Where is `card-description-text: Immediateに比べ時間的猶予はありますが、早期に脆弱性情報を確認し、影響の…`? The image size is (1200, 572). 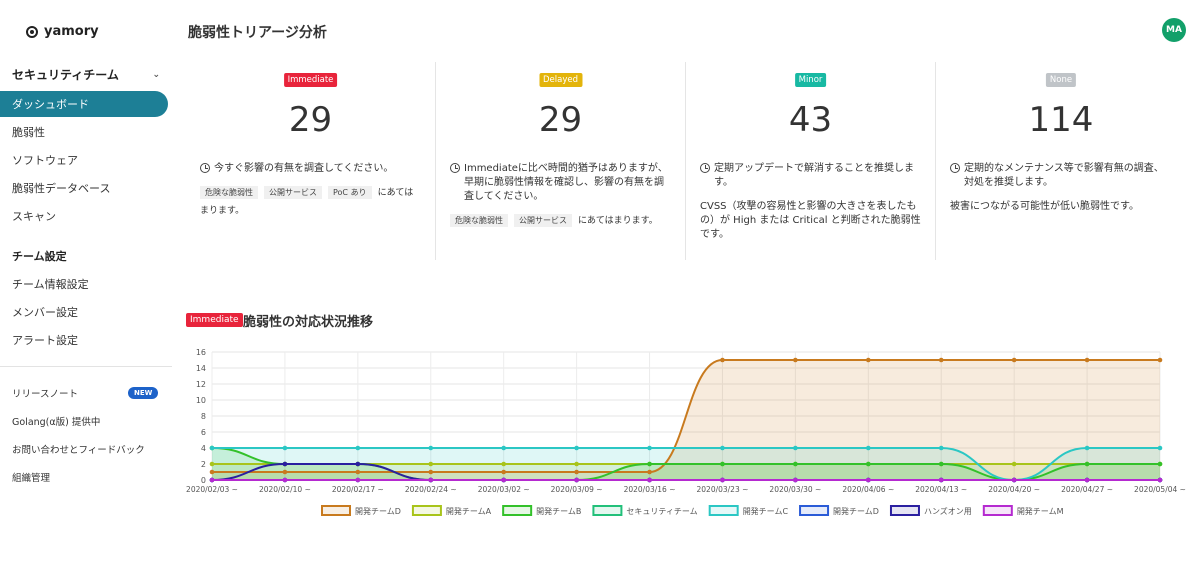 card-description-text: Immediateに比べ時間的猶予はありますが、早期に脆弱性情報を確認し、影響の… is located at coordinates (566, 182).